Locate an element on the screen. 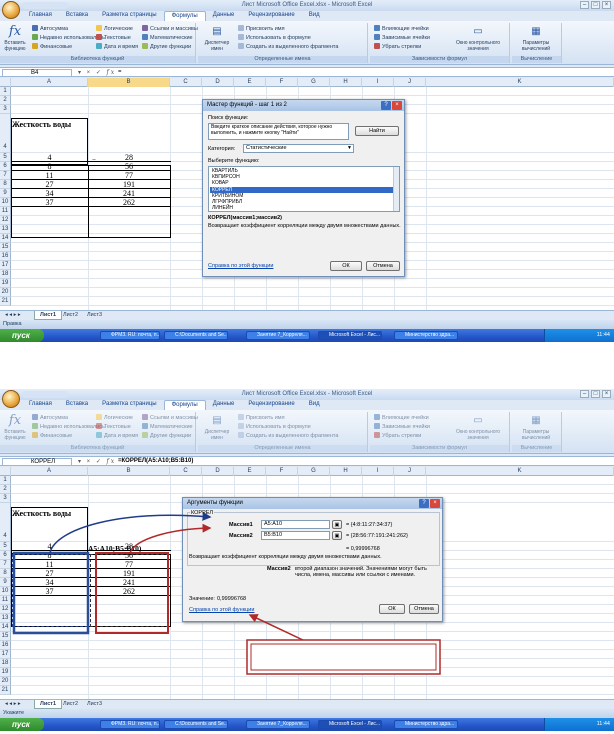 The height and width of the screenshot is (734, 614). col-header-k: K is located at coordinates (520, 82).